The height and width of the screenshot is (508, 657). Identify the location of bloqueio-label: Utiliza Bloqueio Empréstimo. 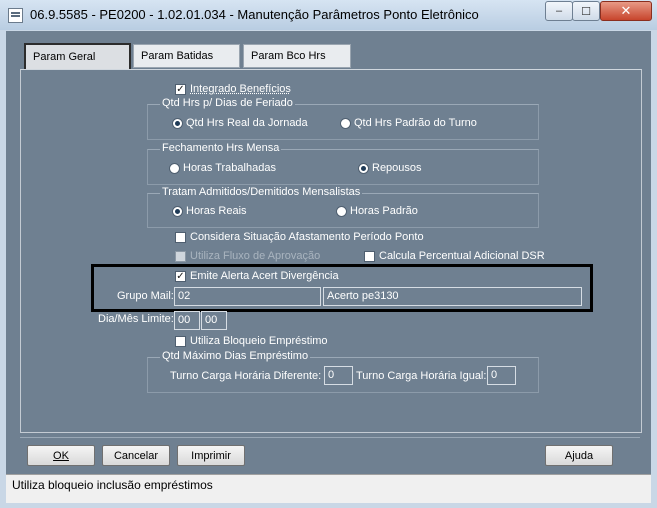
(259, 341).